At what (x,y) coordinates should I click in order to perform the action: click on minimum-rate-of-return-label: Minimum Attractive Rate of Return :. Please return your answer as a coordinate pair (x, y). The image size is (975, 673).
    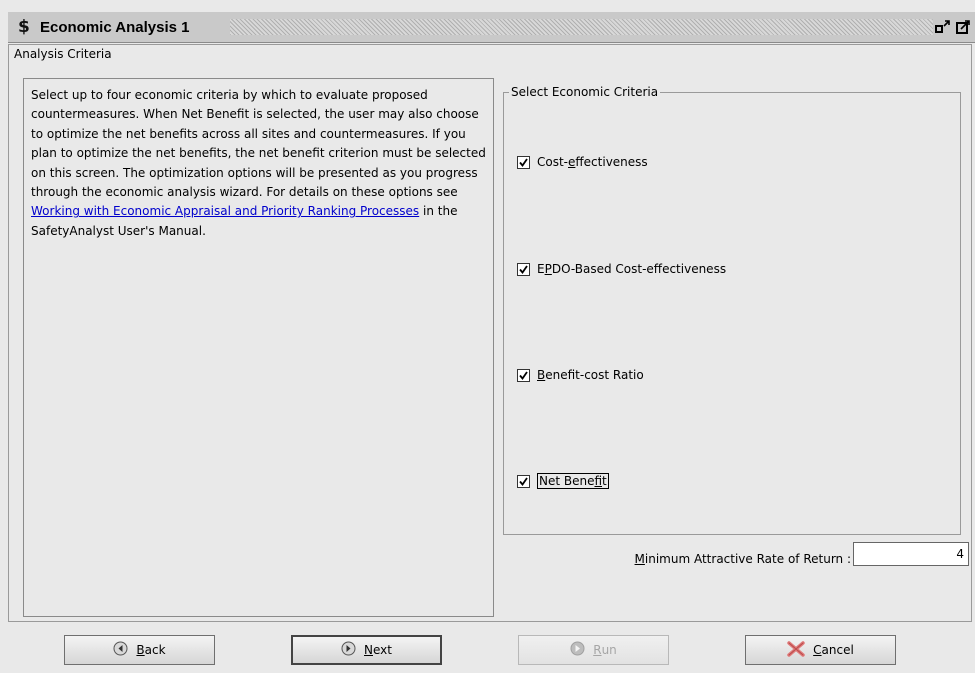
    Looking at the image, I should click on (742, 559).